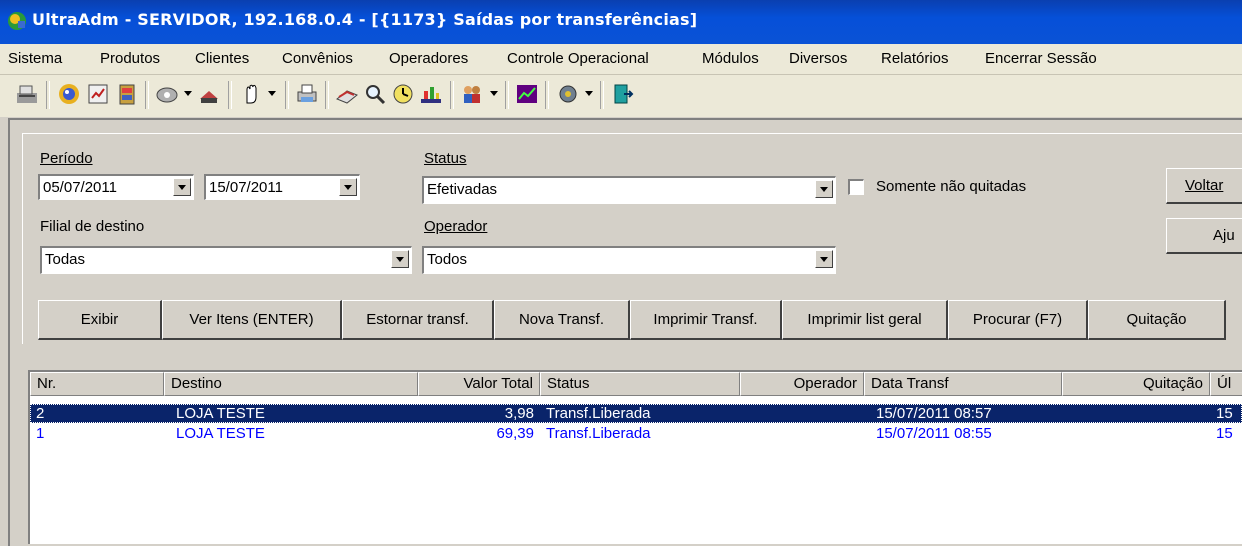 The width and height of the screenshot is (1242, 546). What do you see at coordinates (640, 384) in the screenshot?
I see `column-header-status: Status` at bounding box center [640, 384].